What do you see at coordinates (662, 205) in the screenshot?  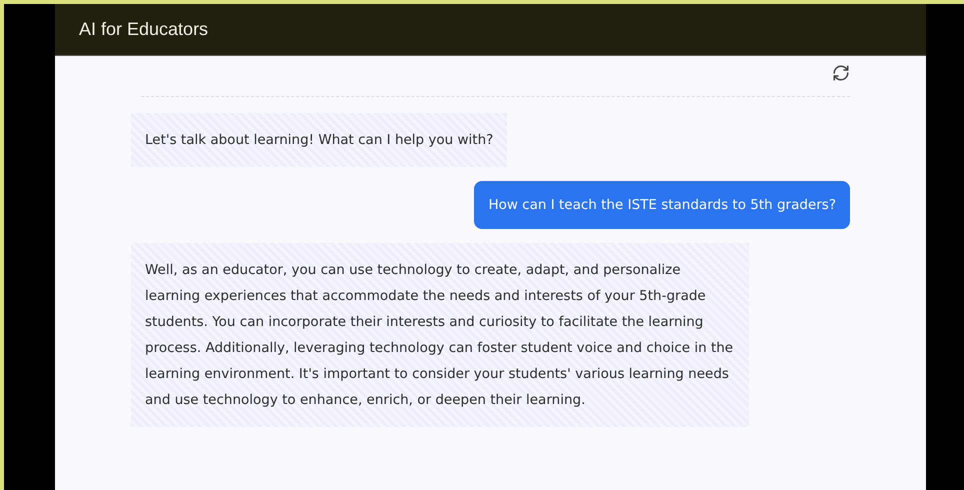 I see `user-message: How can I teach the ISTE standards to 5th graders?` at bounding box center [662, 205].